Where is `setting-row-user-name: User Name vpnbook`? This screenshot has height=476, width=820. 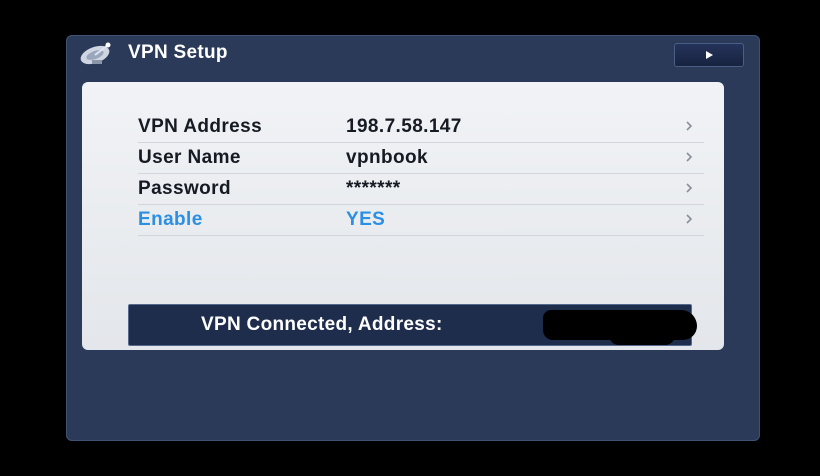 setting-row-user-name: User Name vpnbook is located at coordinates (421, 158).